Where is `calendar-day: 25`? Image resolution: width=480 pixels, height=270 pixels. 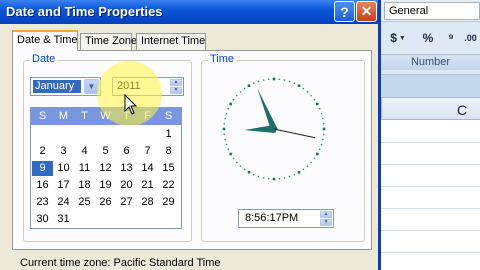
calendar-day: 25 is located at coordinates (84, 202).